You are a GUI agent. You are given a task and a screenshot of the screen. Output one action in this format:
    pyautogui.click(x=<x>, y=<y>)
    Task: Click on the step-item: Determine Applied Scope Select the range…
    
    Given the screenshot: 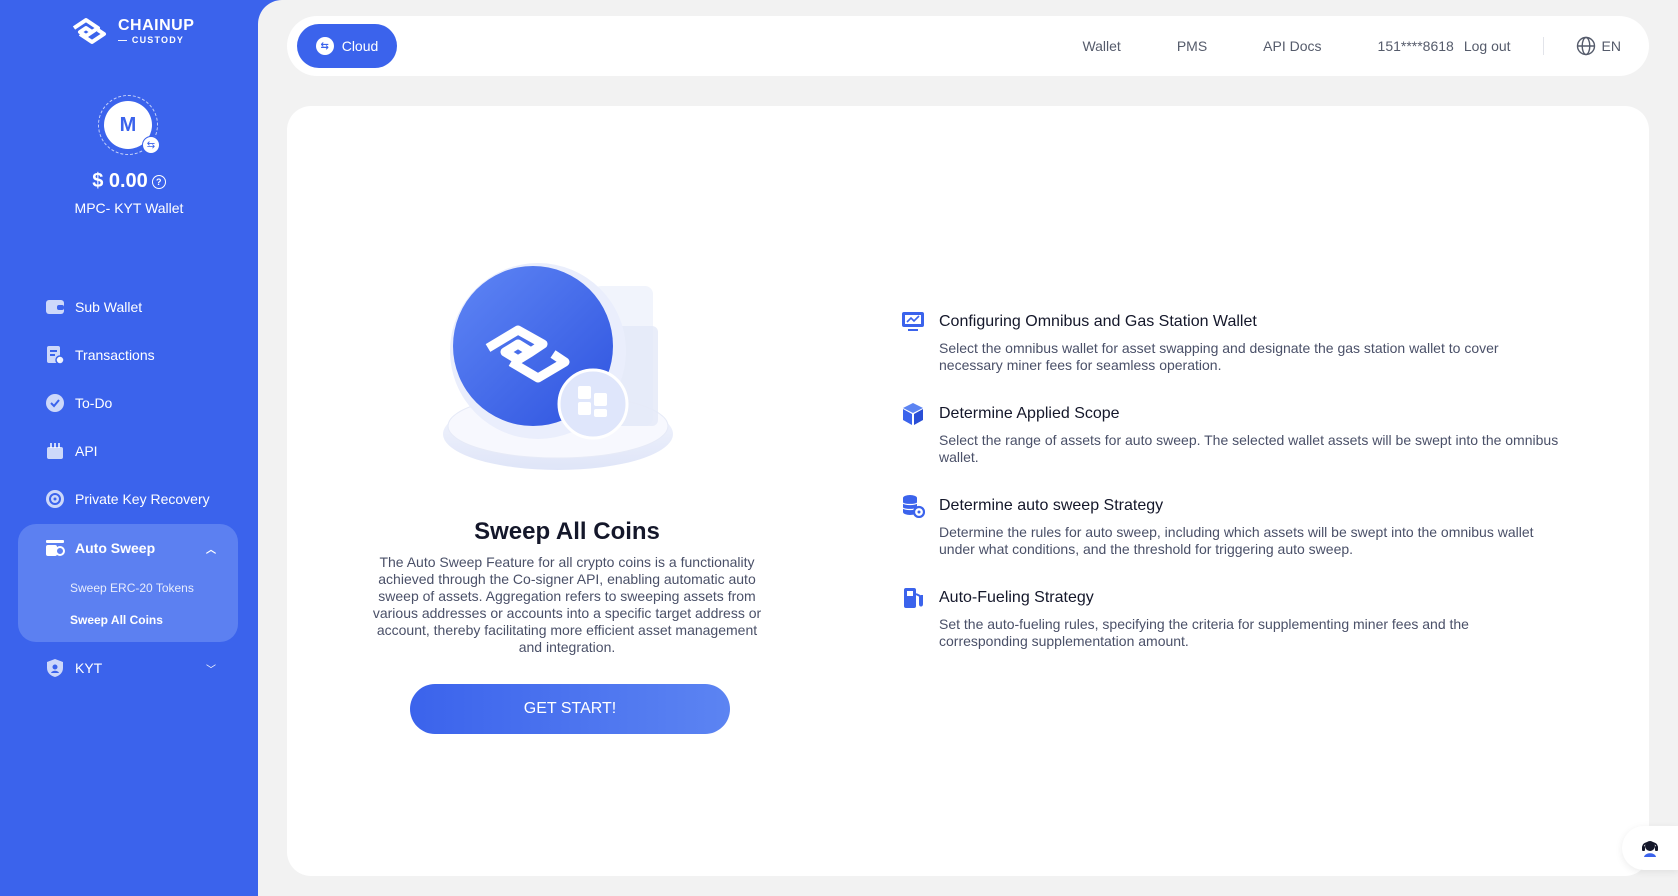 What is the action you would take?
    pyautogui.click(x=1231, y=434)
    